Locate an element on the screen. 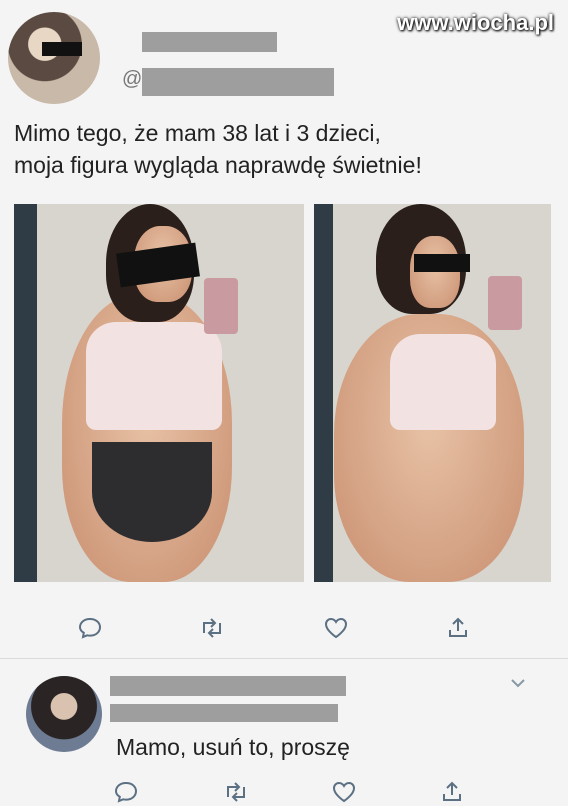  author-name-redacted is located at coordinates (209, 42).